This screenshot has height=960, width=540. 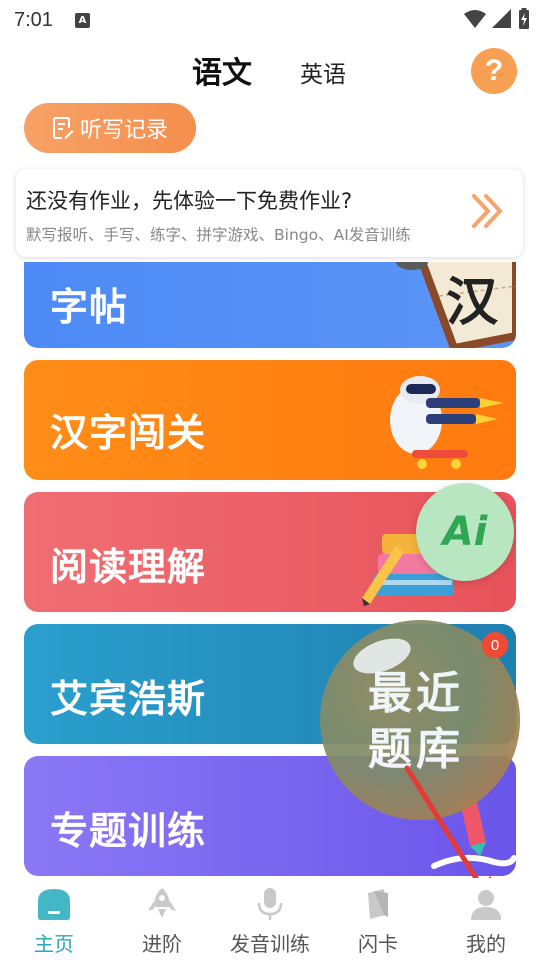 What do you see at coordinates (222, 70) in the screenshot?
I see `tab-chinese: 语文` at bounding box center [222, 70].